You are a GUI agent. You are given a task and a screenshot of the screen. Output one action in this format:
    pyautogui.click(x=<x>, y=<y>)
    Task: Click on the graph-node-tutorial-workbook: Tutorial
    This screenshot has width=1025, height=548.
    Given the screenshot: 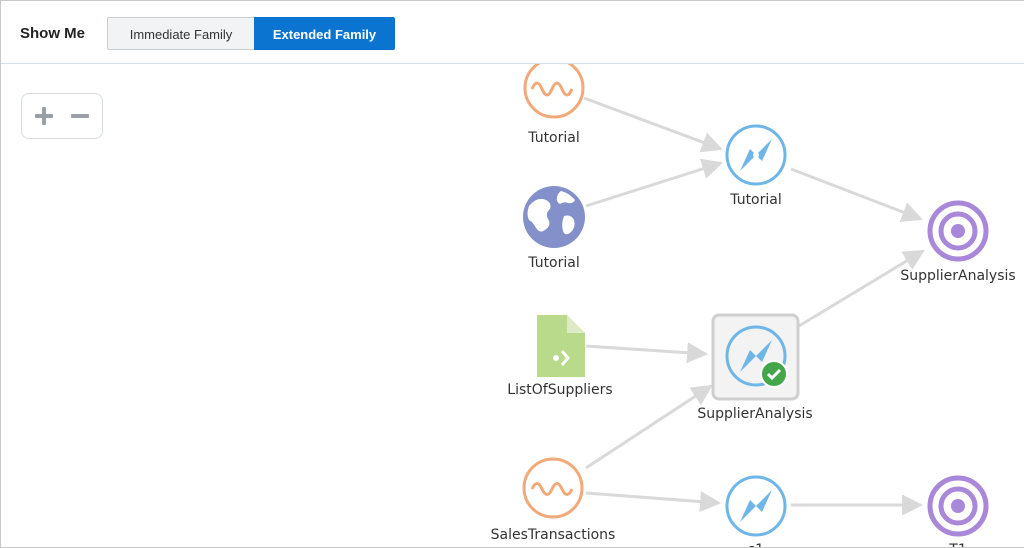 What is the action you would take?
    pyautogui.click(x=756, y=166)
    